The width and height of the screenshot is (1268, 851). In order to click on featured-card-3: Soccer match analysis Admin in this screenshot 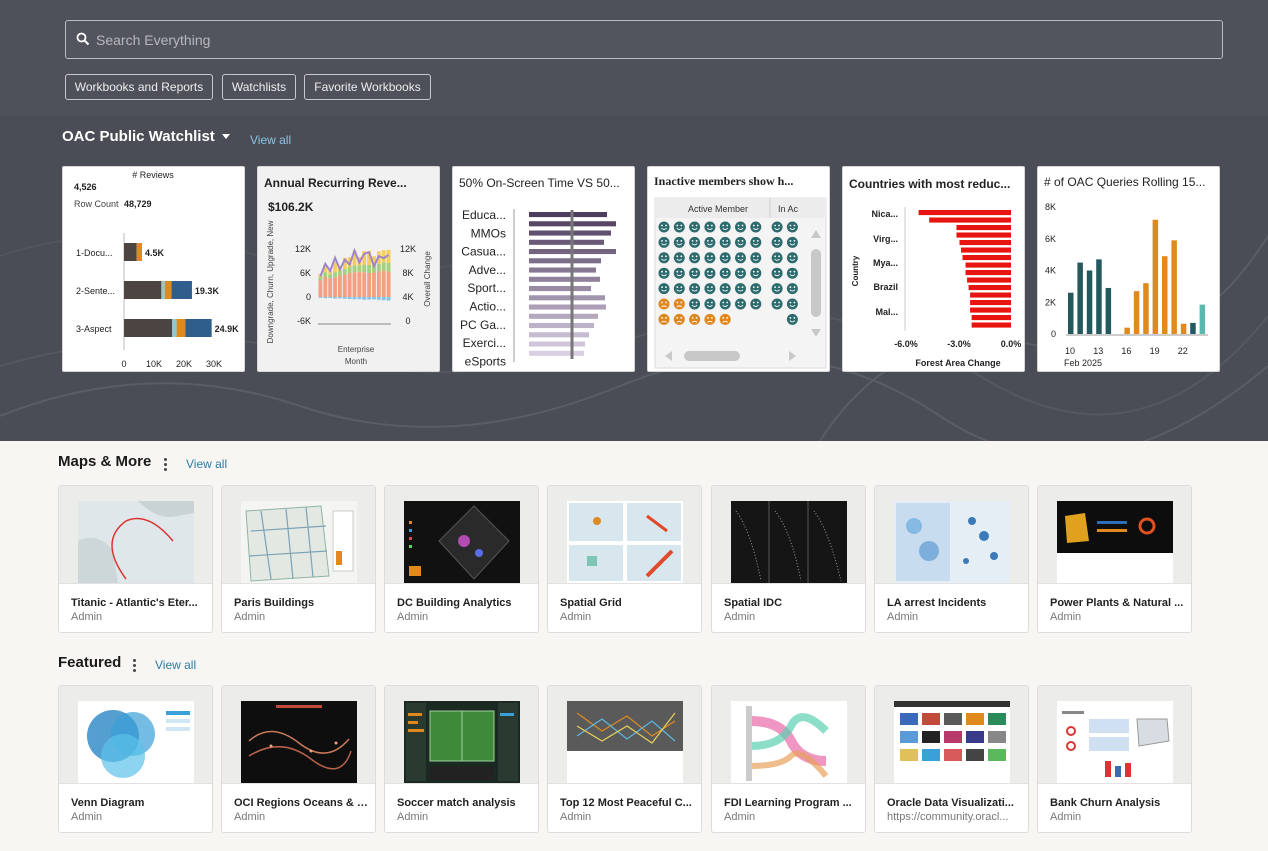, I will do `click(461, 759)`.